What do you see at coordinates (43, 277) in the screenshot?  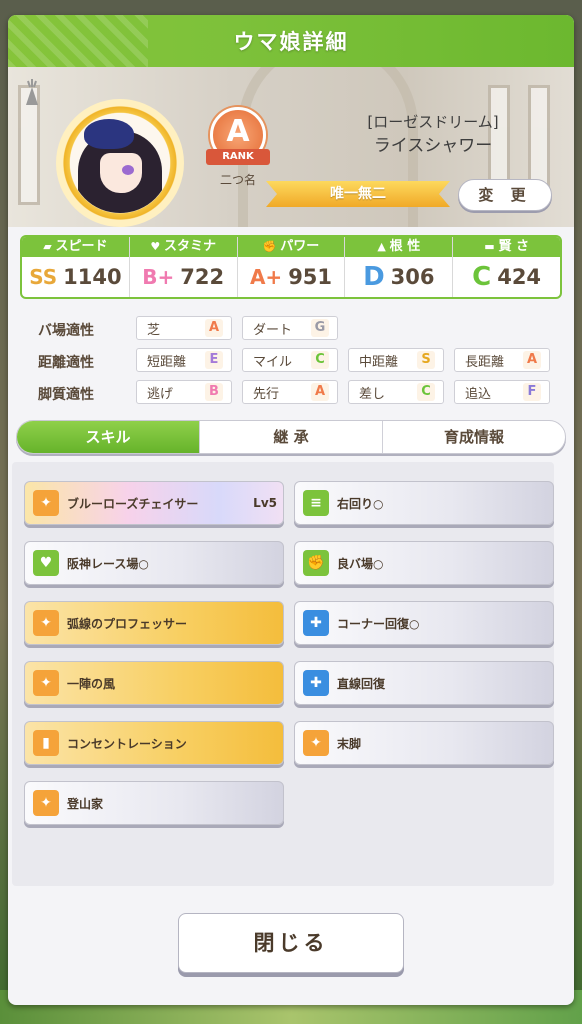 I see `stat-grade: SS` at bounding box center [43, 277].